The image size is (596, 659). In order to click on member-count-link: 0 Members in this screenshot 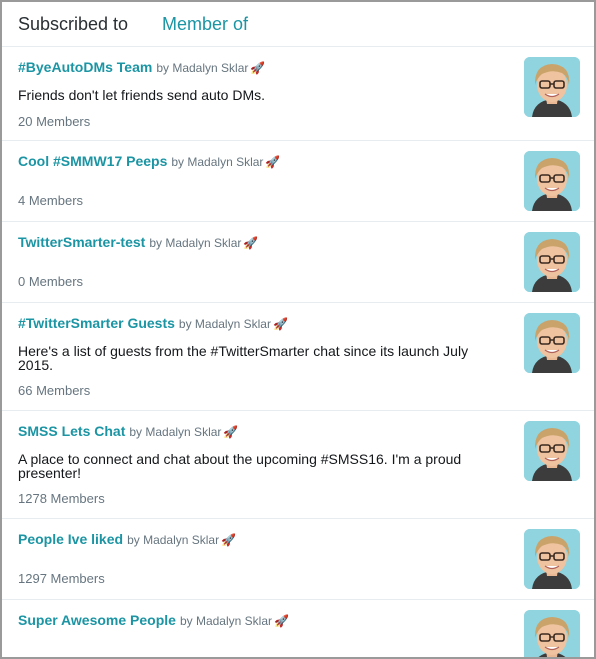, I will do `click(50, 281)`.